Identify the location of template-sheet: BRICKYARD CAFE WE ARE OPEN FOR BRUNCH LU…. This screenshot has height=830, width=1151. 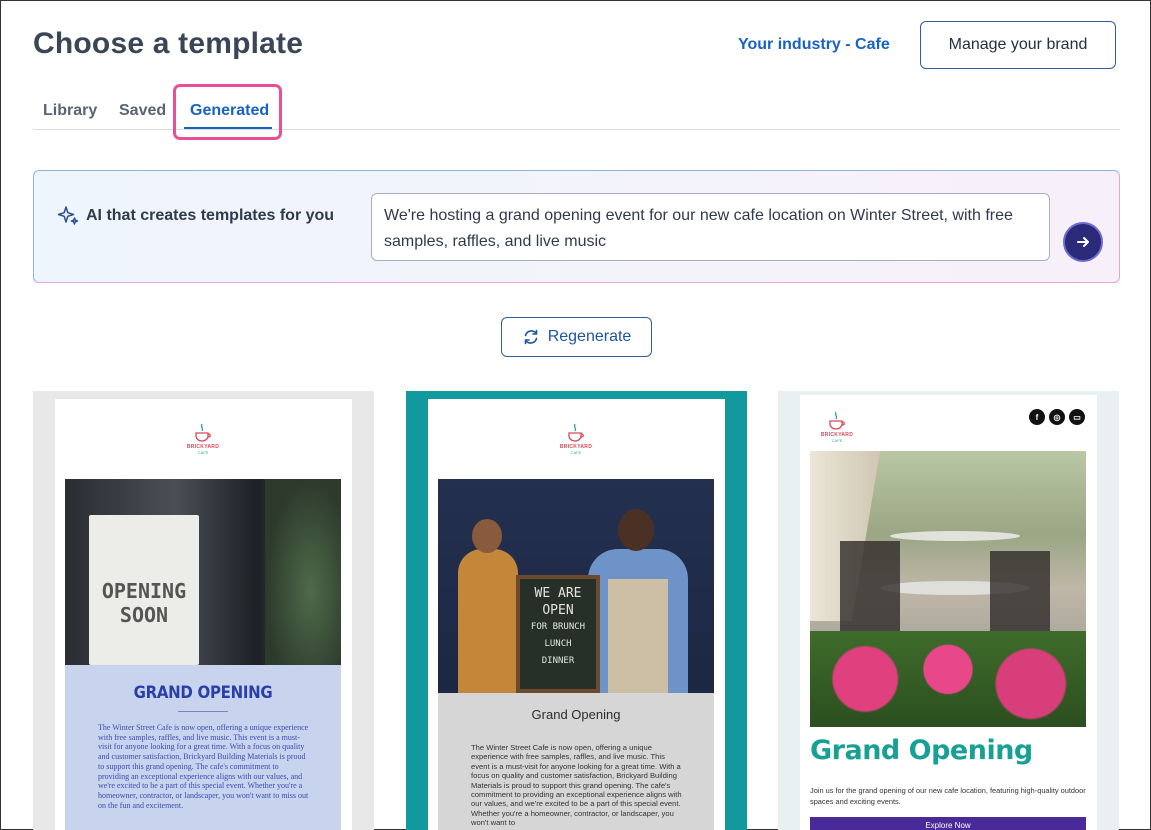
(576, 614).